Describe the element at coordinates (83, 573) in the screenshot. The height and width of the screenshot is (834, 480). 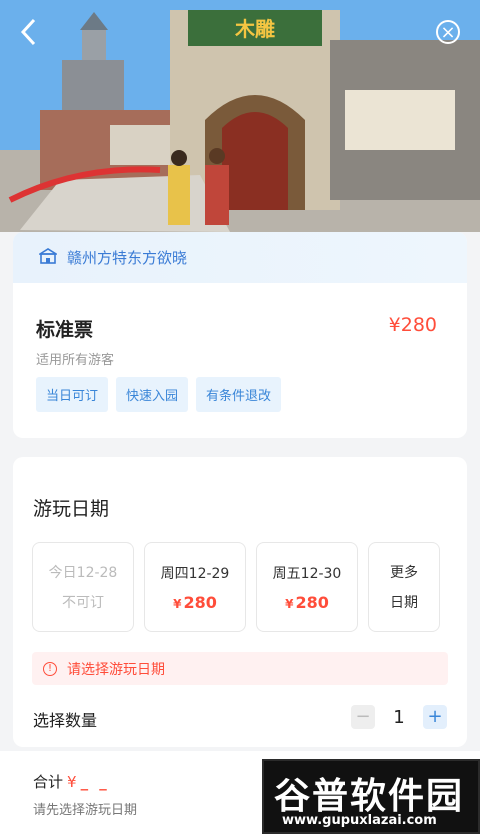
I see `date-label: 今日12-28` at that location.